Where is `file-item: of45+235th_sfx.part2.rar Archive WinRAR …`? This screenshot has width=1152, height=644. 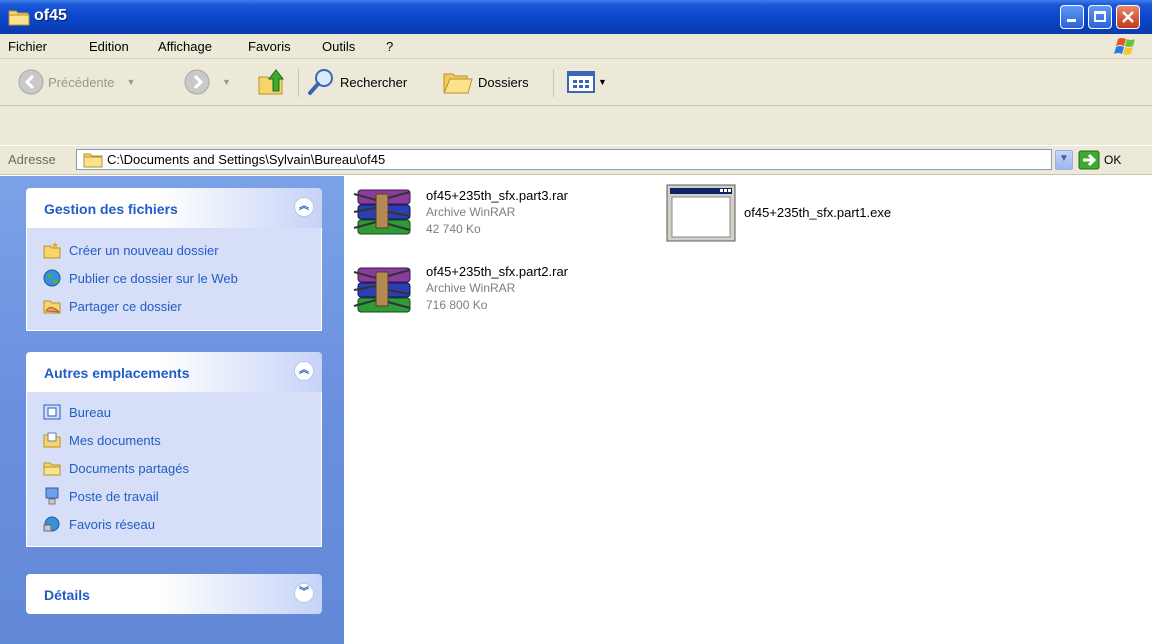
file-item: of45+235th_sfx.part2.rar Archive WinRAR … is located at coordinates (497, 290).